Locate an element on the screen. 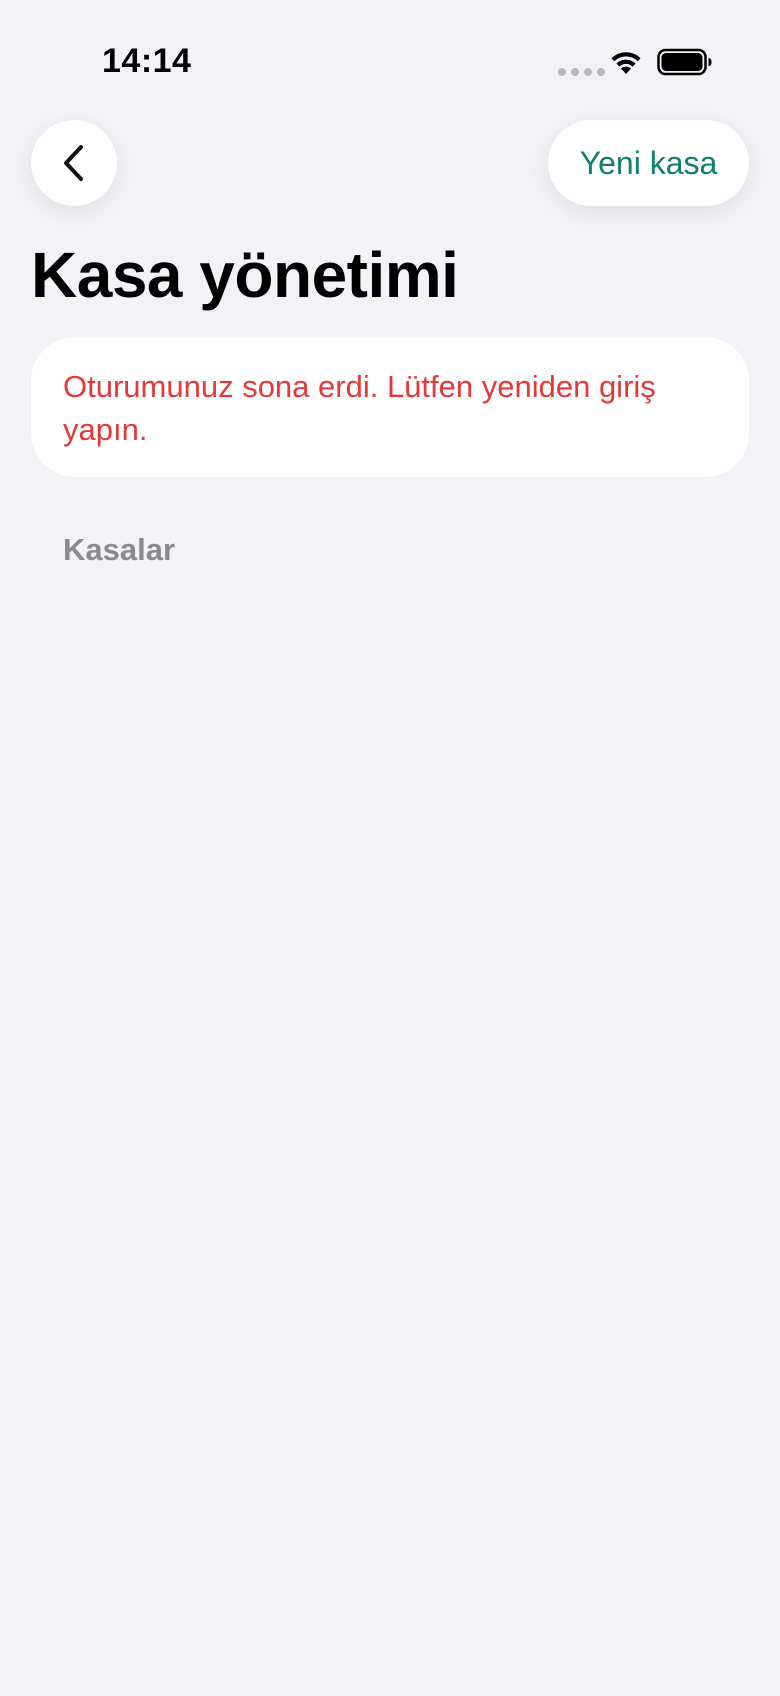 Image resolution: width=780 pixels, height=1696 pixels. new-vault-button: Yeni kasa is located at coordinates (648, 163).